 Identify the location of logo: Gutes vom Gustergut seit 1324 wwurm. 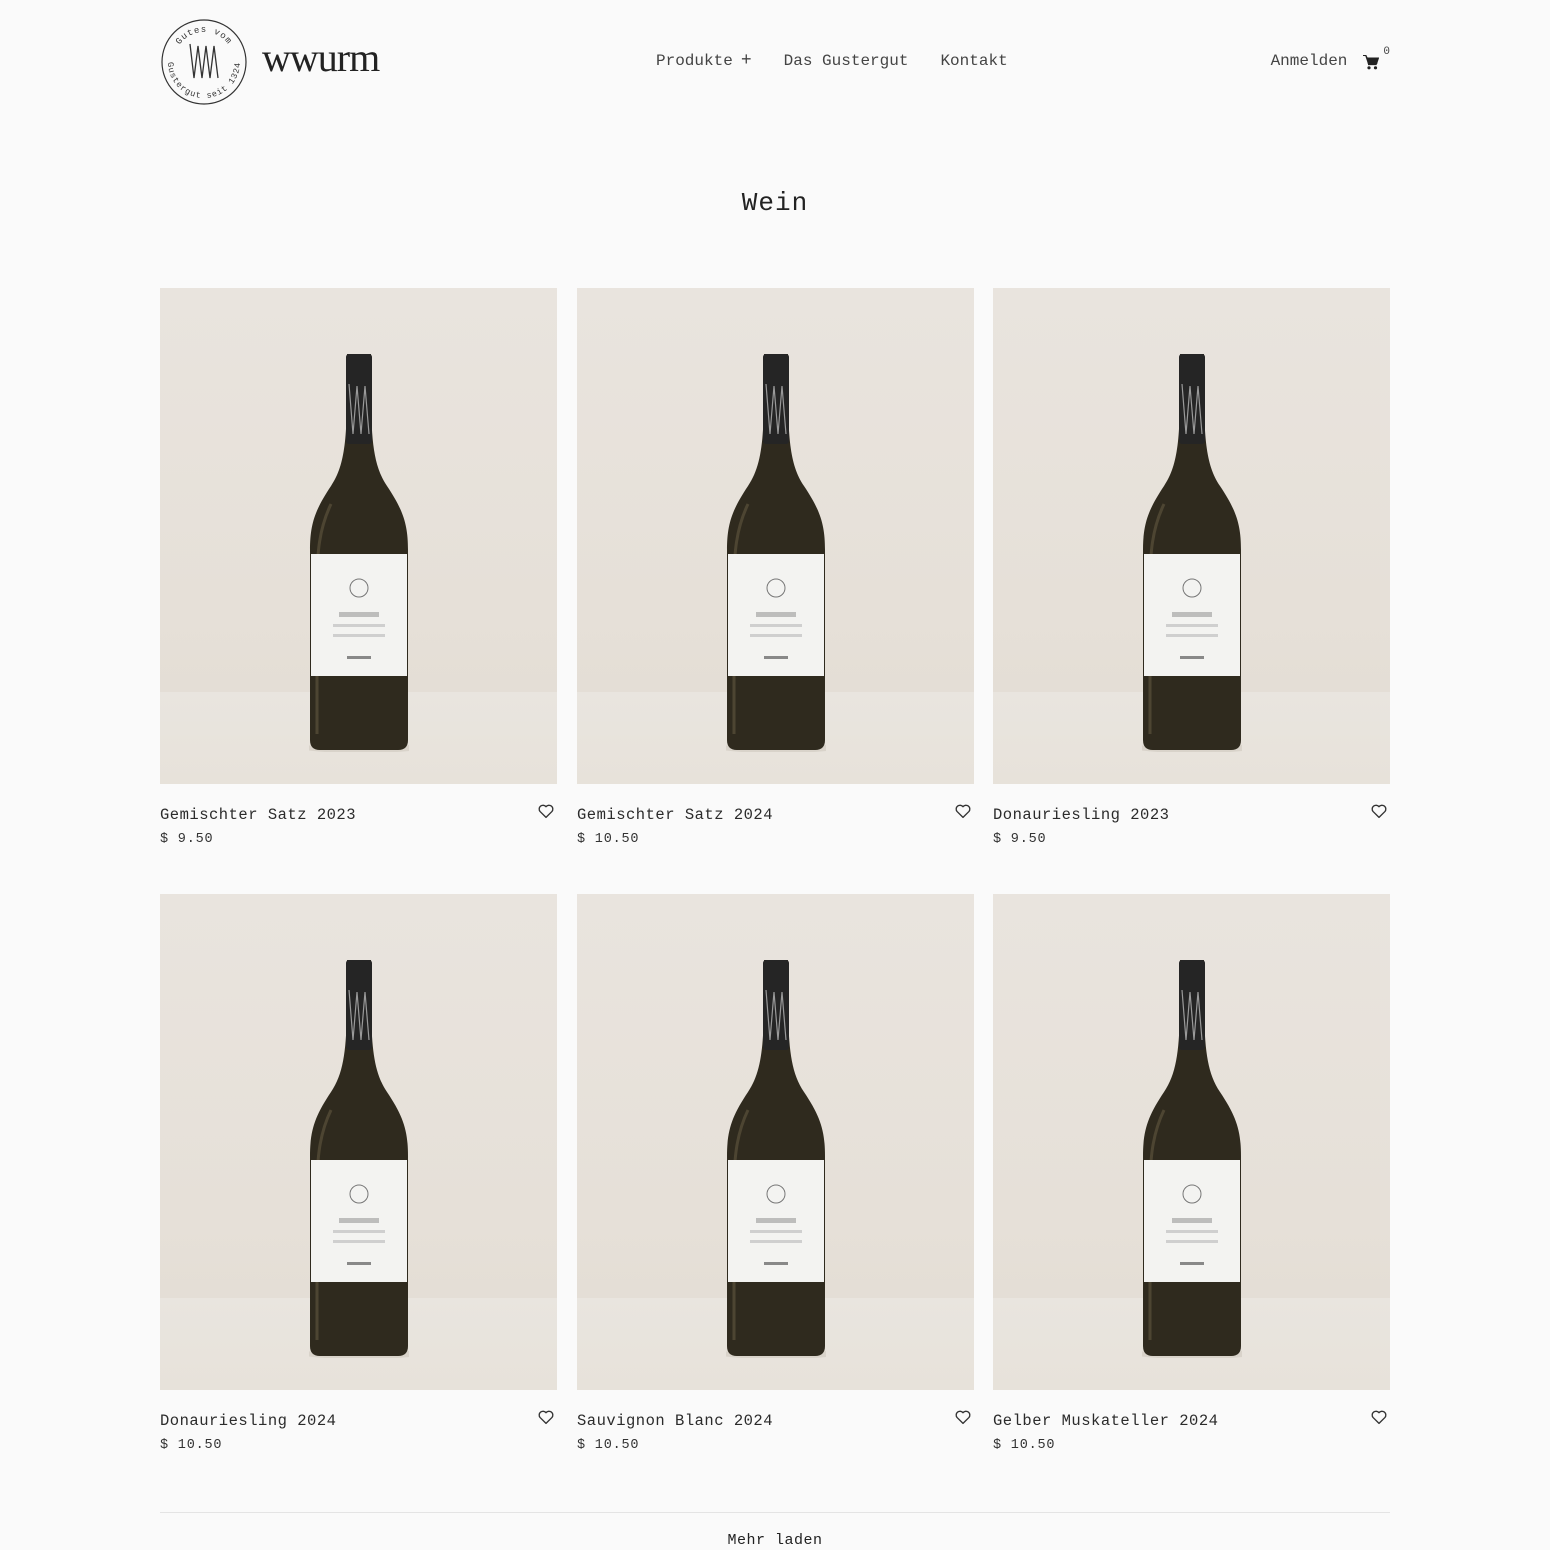
(270, 62).